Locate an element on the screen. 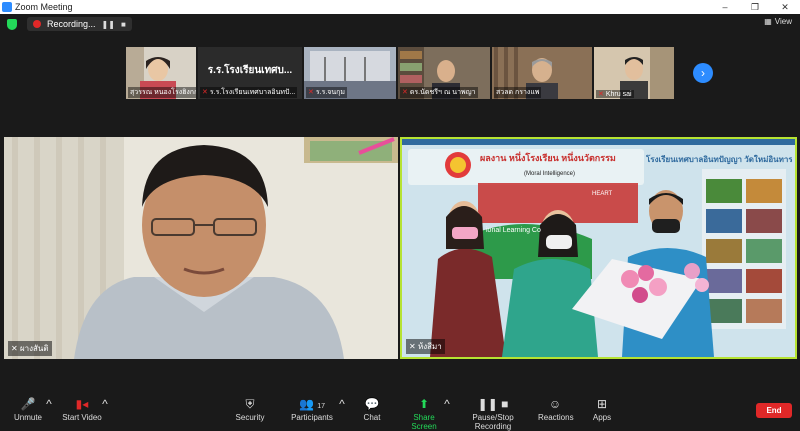 The height and width of the screenshot is (431, 800). reactions-label: Reactions is located at coordinates (556, 417).